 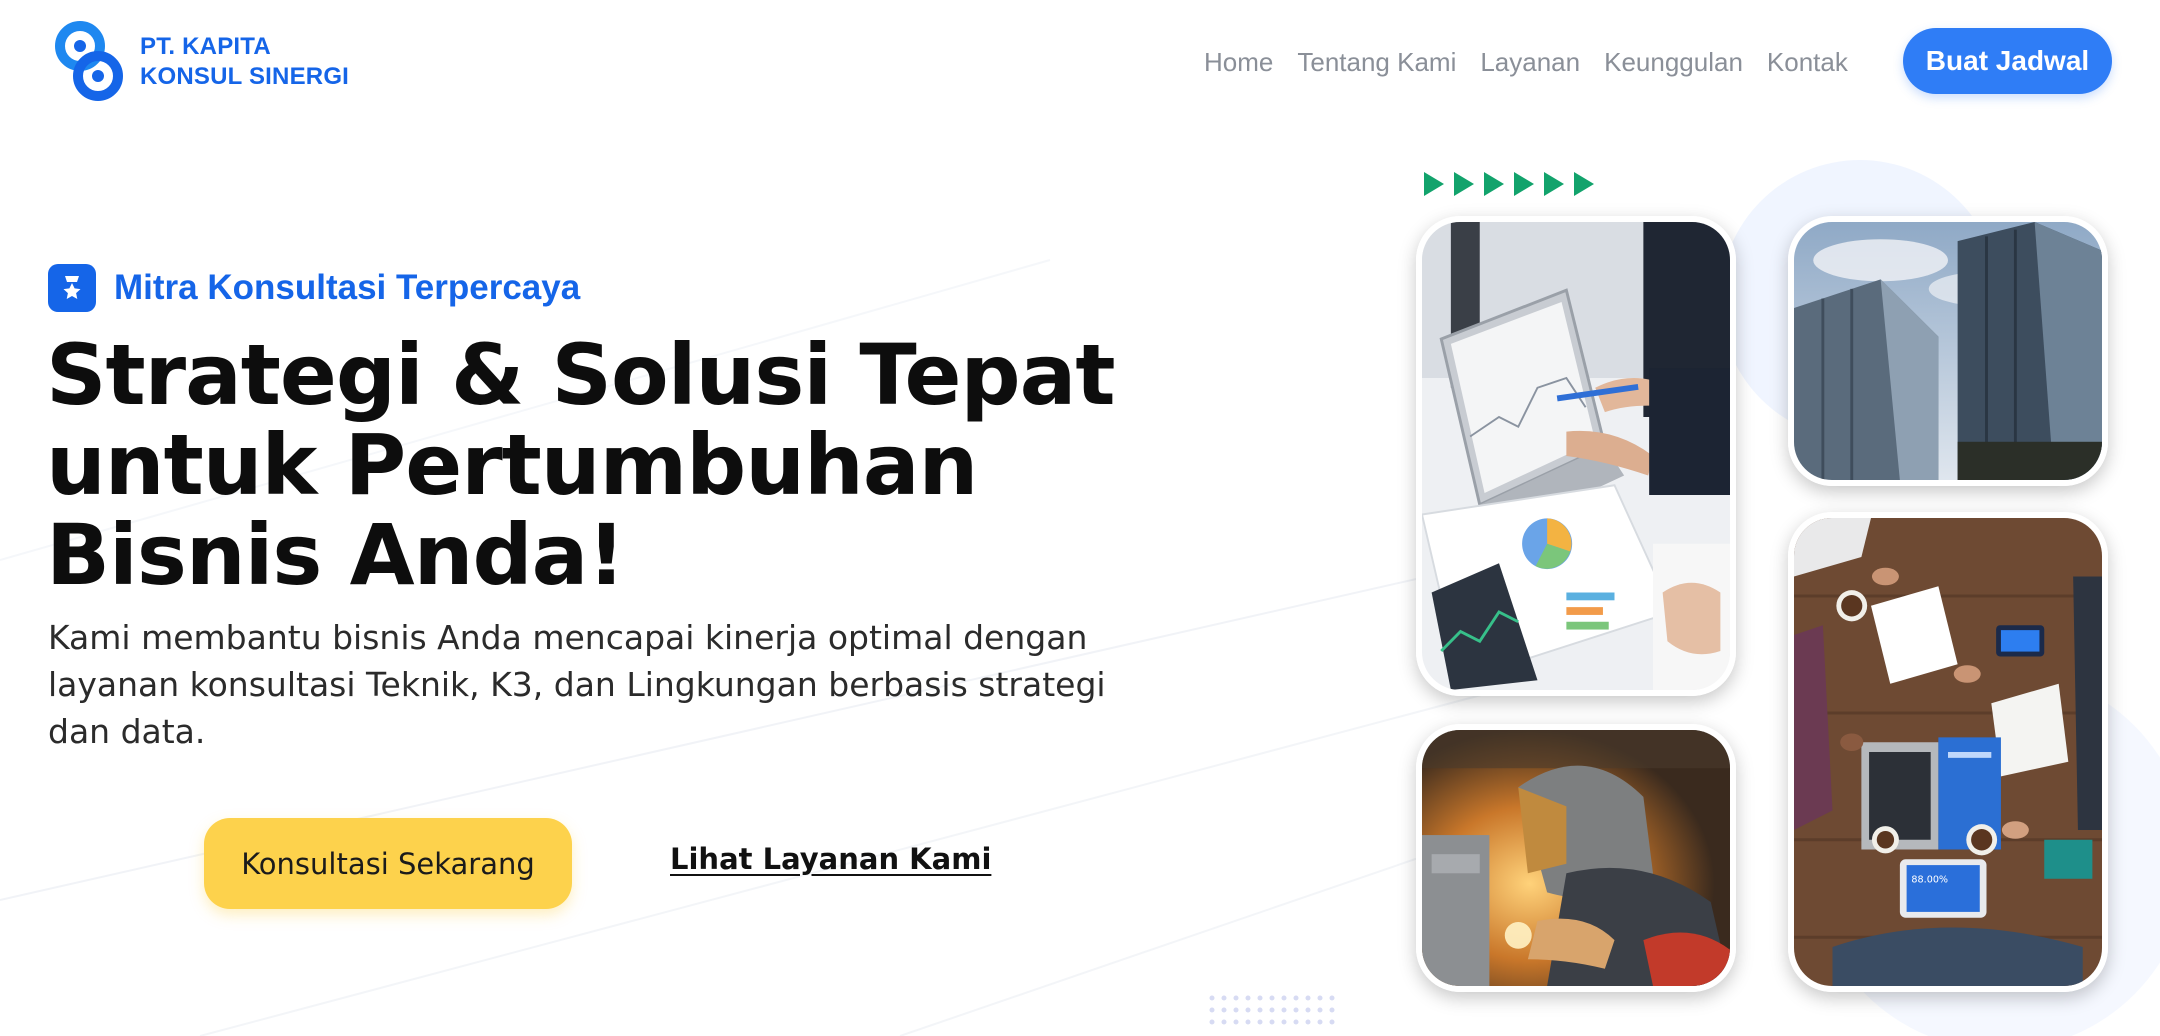 I want to click on hero-description-line: dan data., so click(x=127, y=731).